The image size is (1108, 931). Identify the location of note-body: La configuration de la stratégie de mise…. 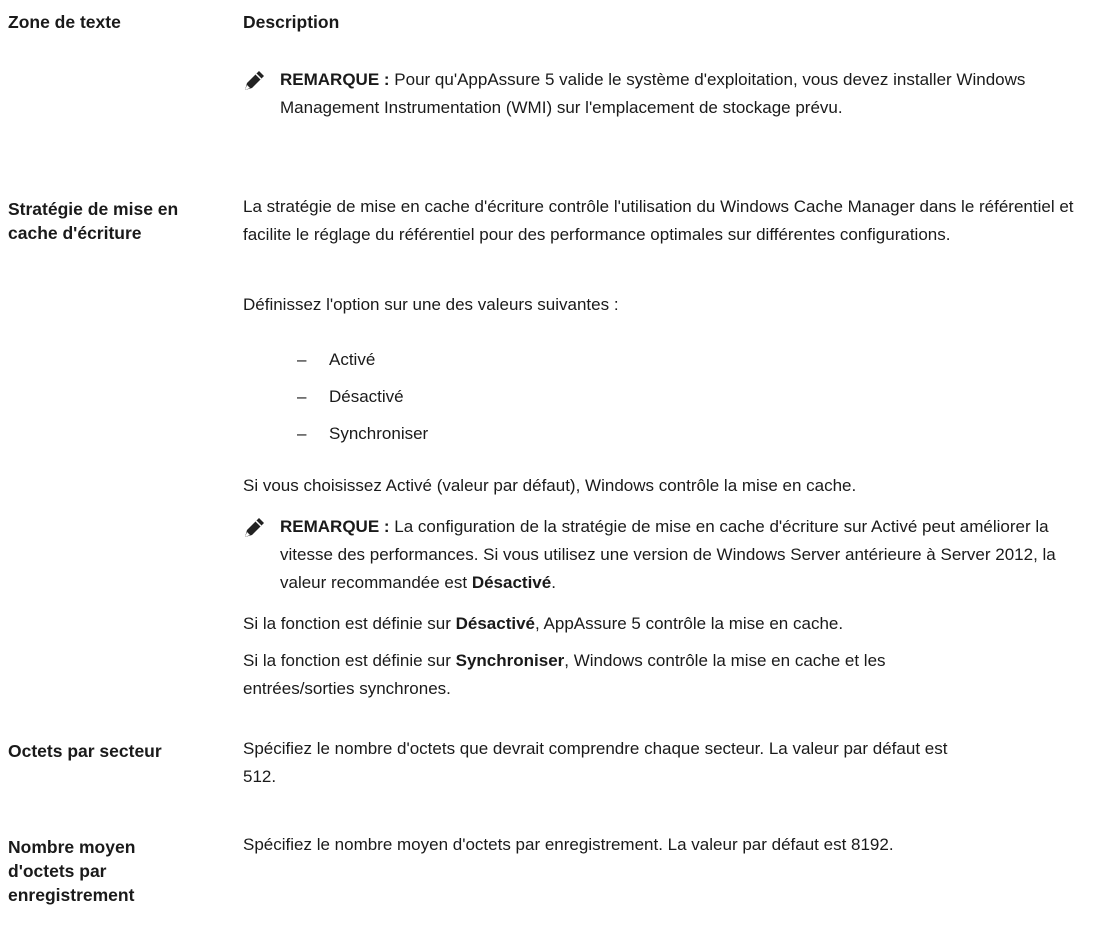
(668, 554).